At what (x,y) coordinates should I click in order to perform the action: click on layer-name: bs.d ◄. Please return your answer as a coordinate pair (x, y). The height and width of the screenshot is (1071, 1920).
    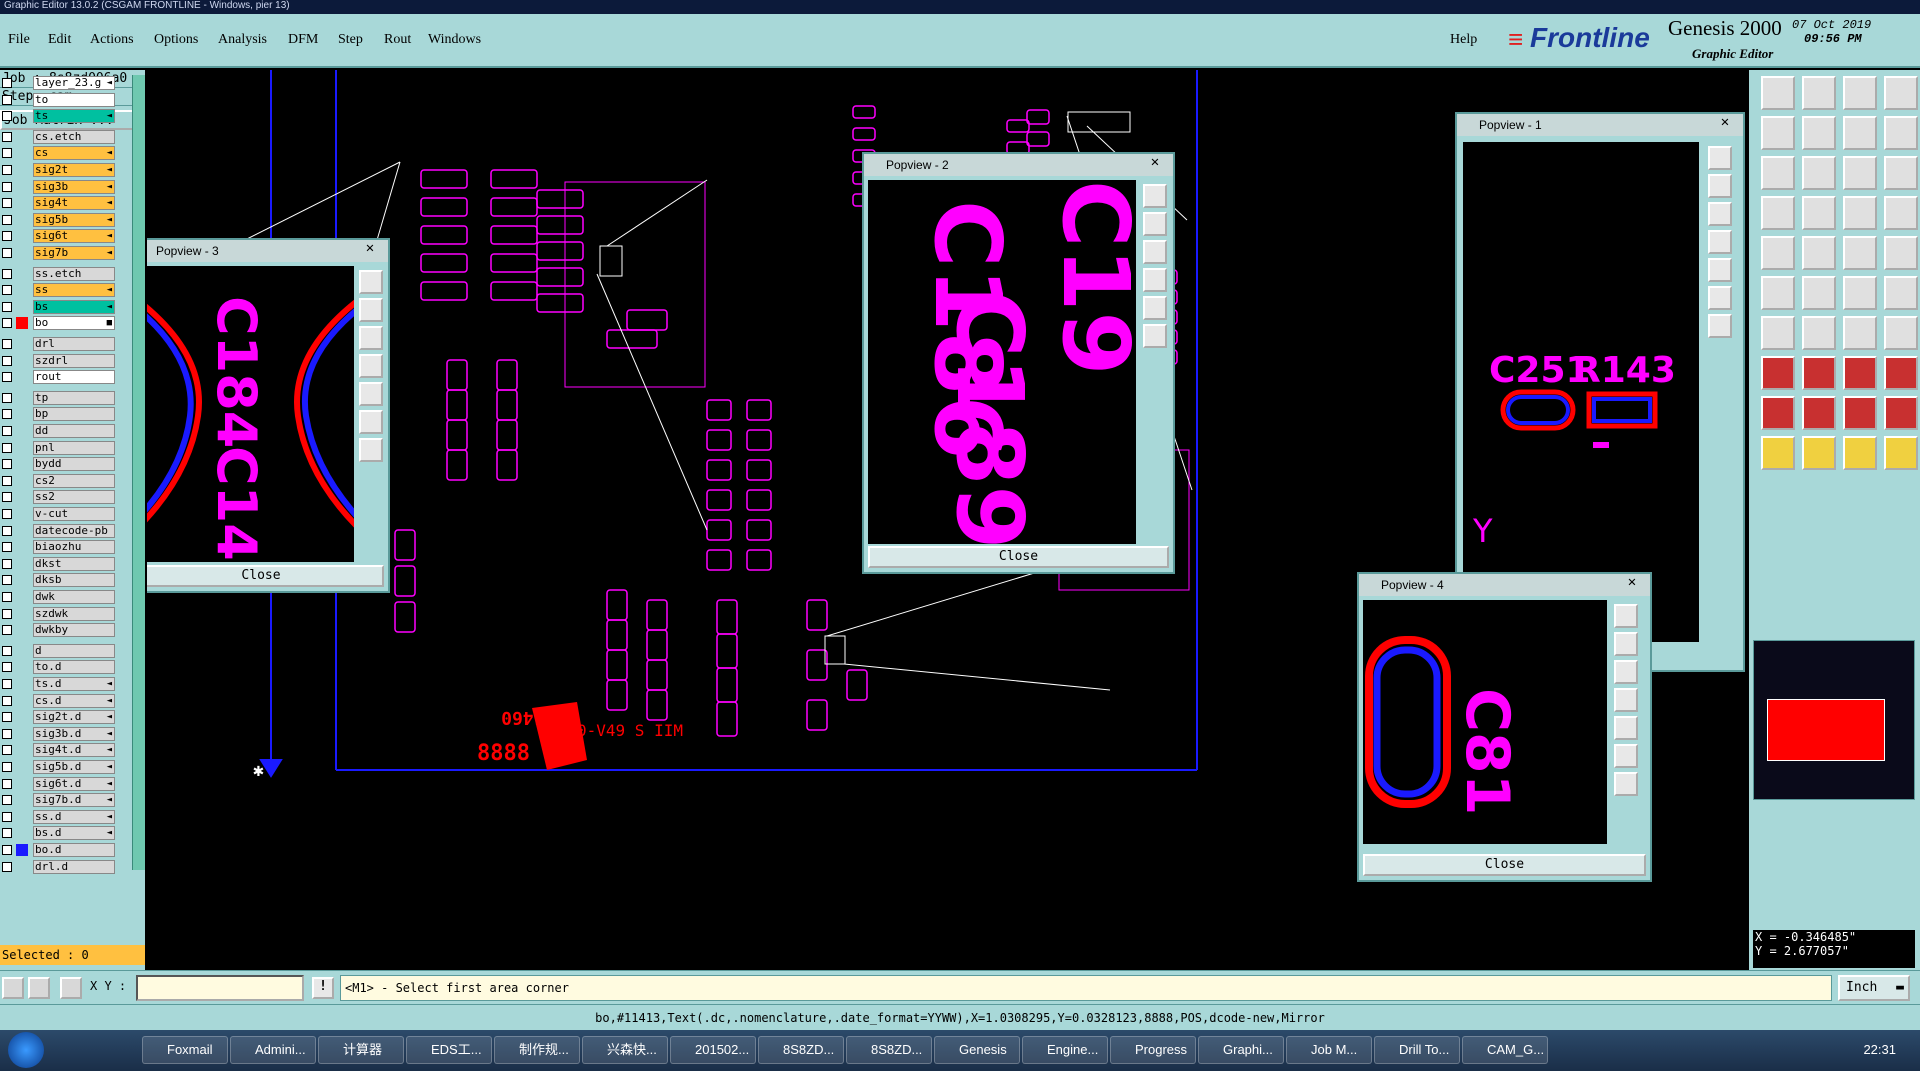
    Looking at the image, I should click on (74, 833).